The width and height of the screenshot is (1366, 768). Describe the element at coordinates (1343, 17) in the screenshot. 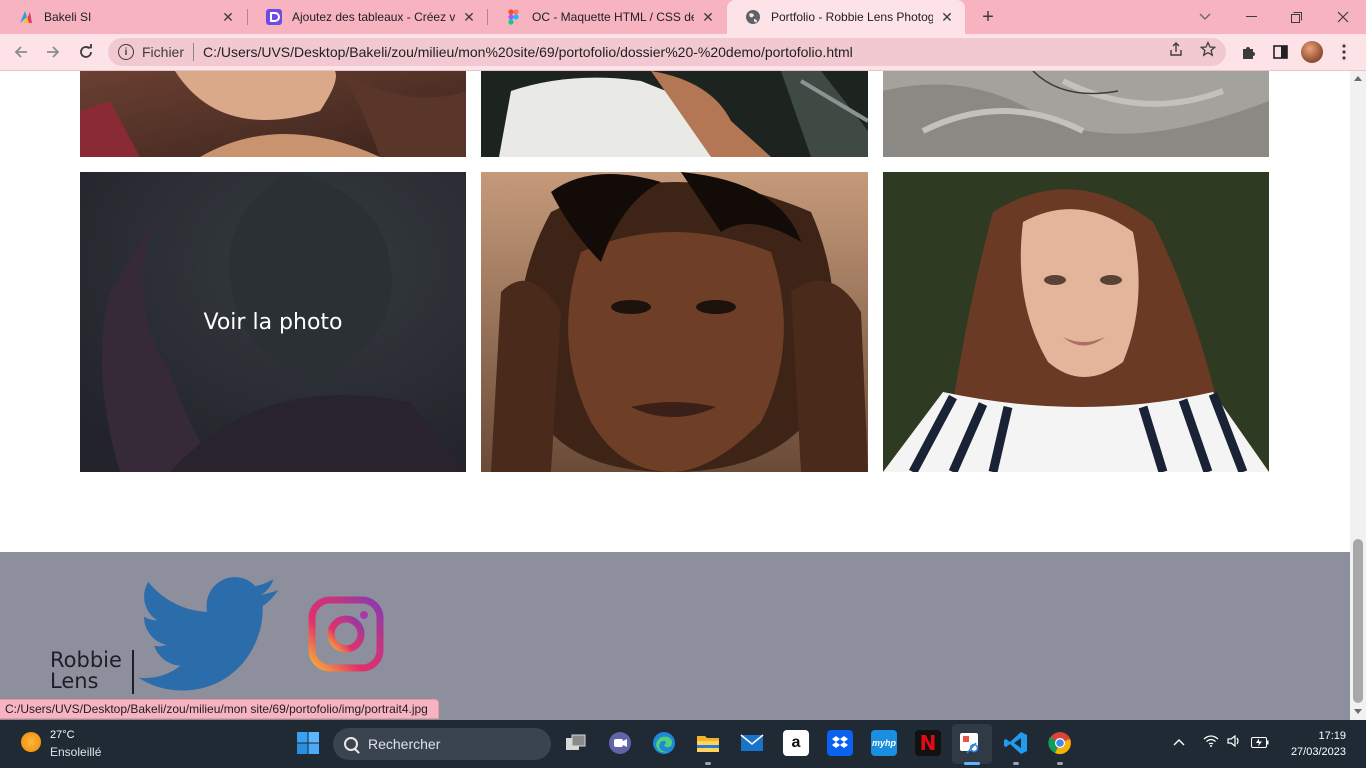

I see `close-window-icon` at that location.